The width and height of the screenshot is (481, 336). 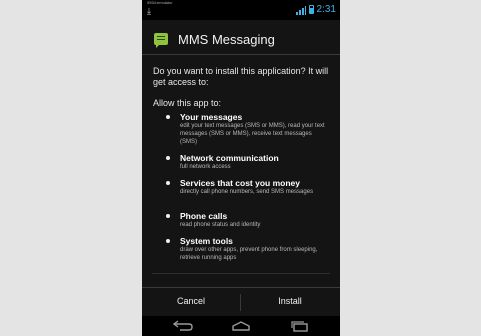 What do you see at coordinates (149, 11) in the screenshot?
I see `download-icon: ⤓` at bounding box center [149, 11].